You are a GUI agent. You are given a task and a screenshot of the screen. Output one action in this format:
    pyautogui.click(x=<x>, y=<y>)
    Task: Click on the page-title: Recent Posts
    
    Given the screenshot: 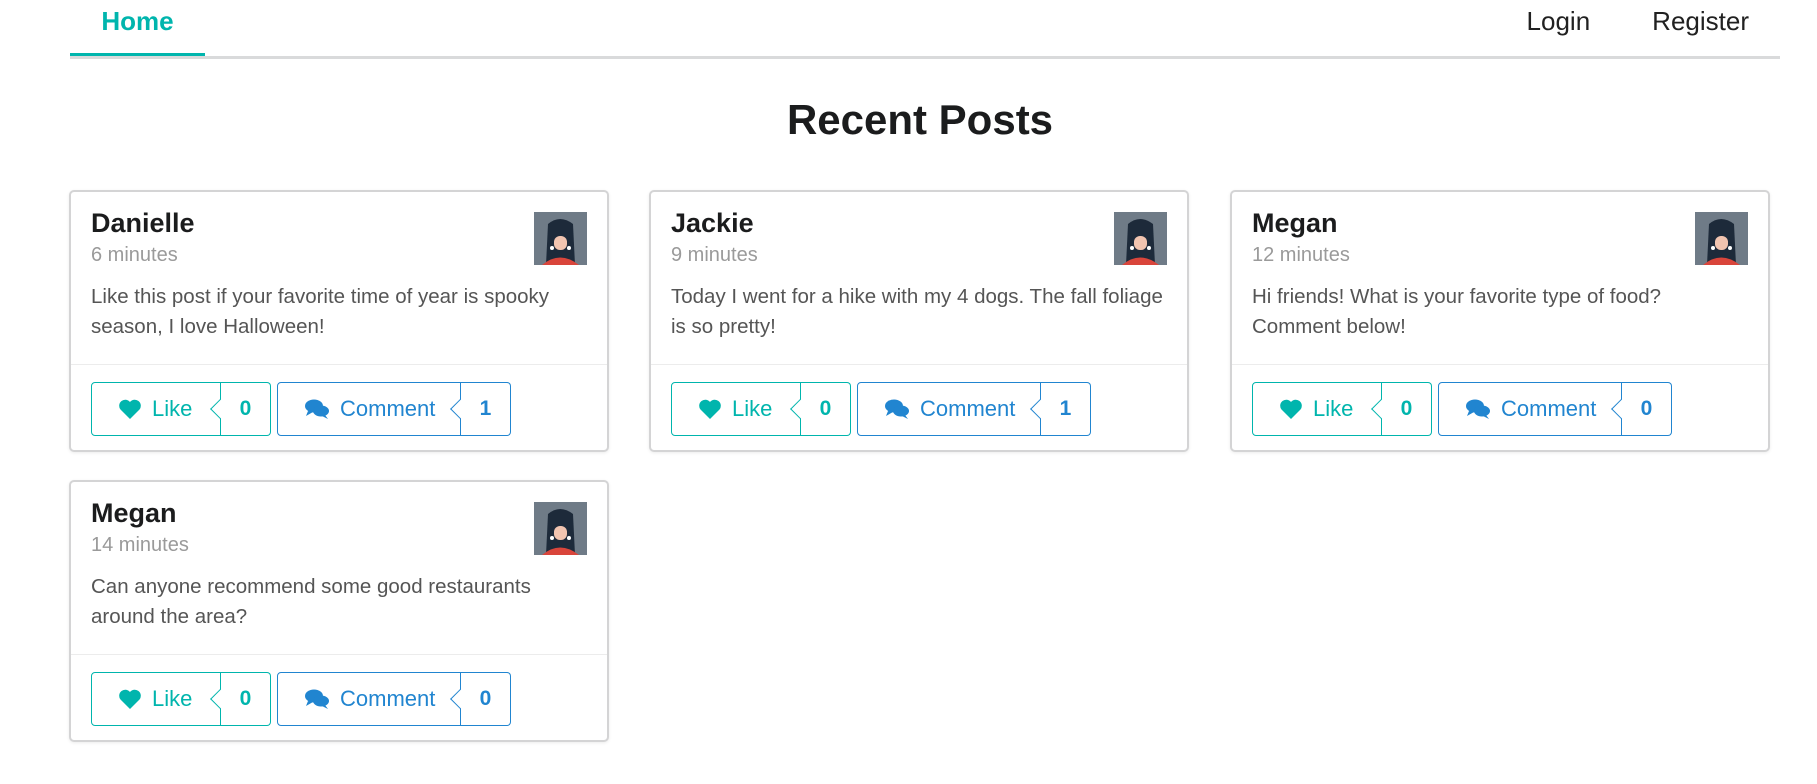 What is the action you would take?
    pyautogui.click(x=920, y=119)
    